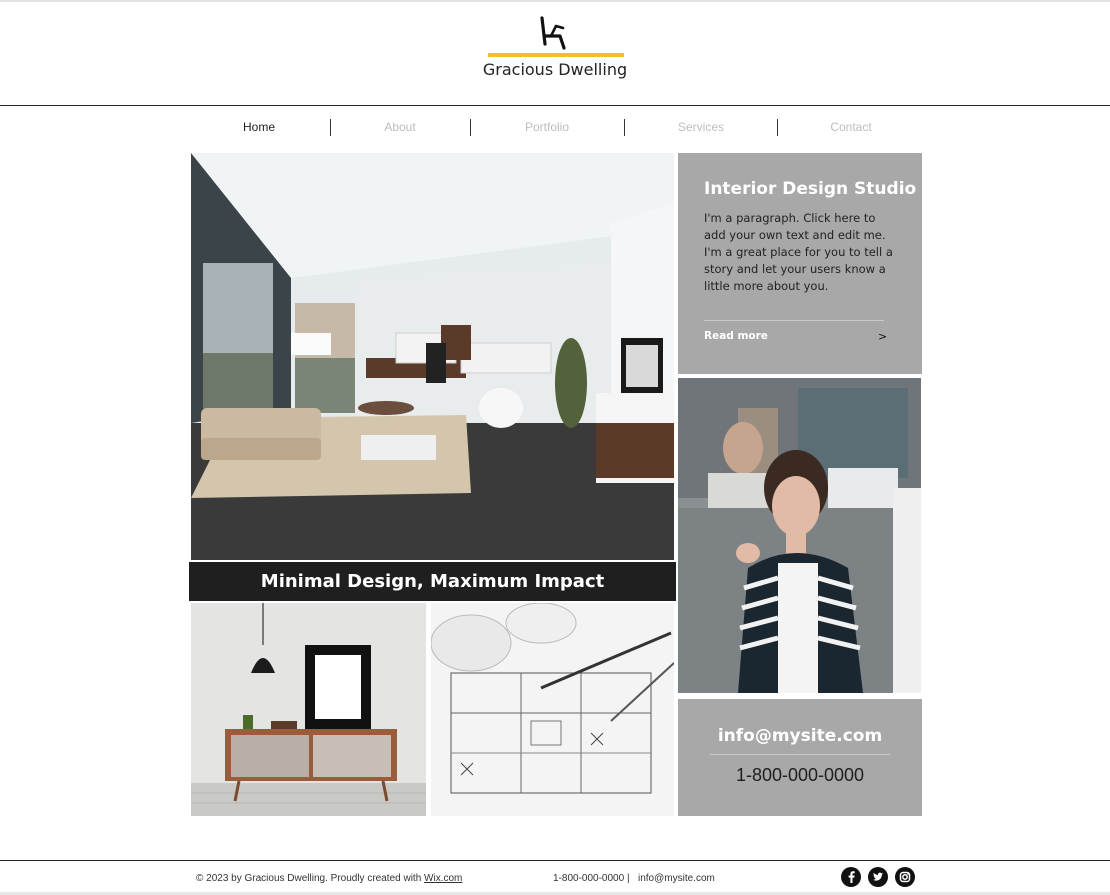 This screenshot has width=1110, height=895. What do you see at coordinates (736, 336) in the screenshot?
I see `read-more-link: Read more` at bounding box center [736, 336].